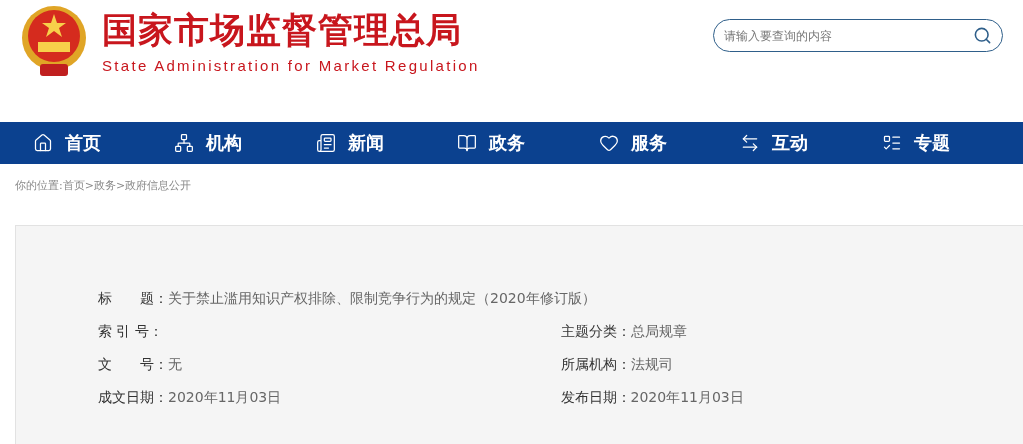 The height and width of the screenshot is (444, 1023). I want to click on search-icon, so click(982, 35).